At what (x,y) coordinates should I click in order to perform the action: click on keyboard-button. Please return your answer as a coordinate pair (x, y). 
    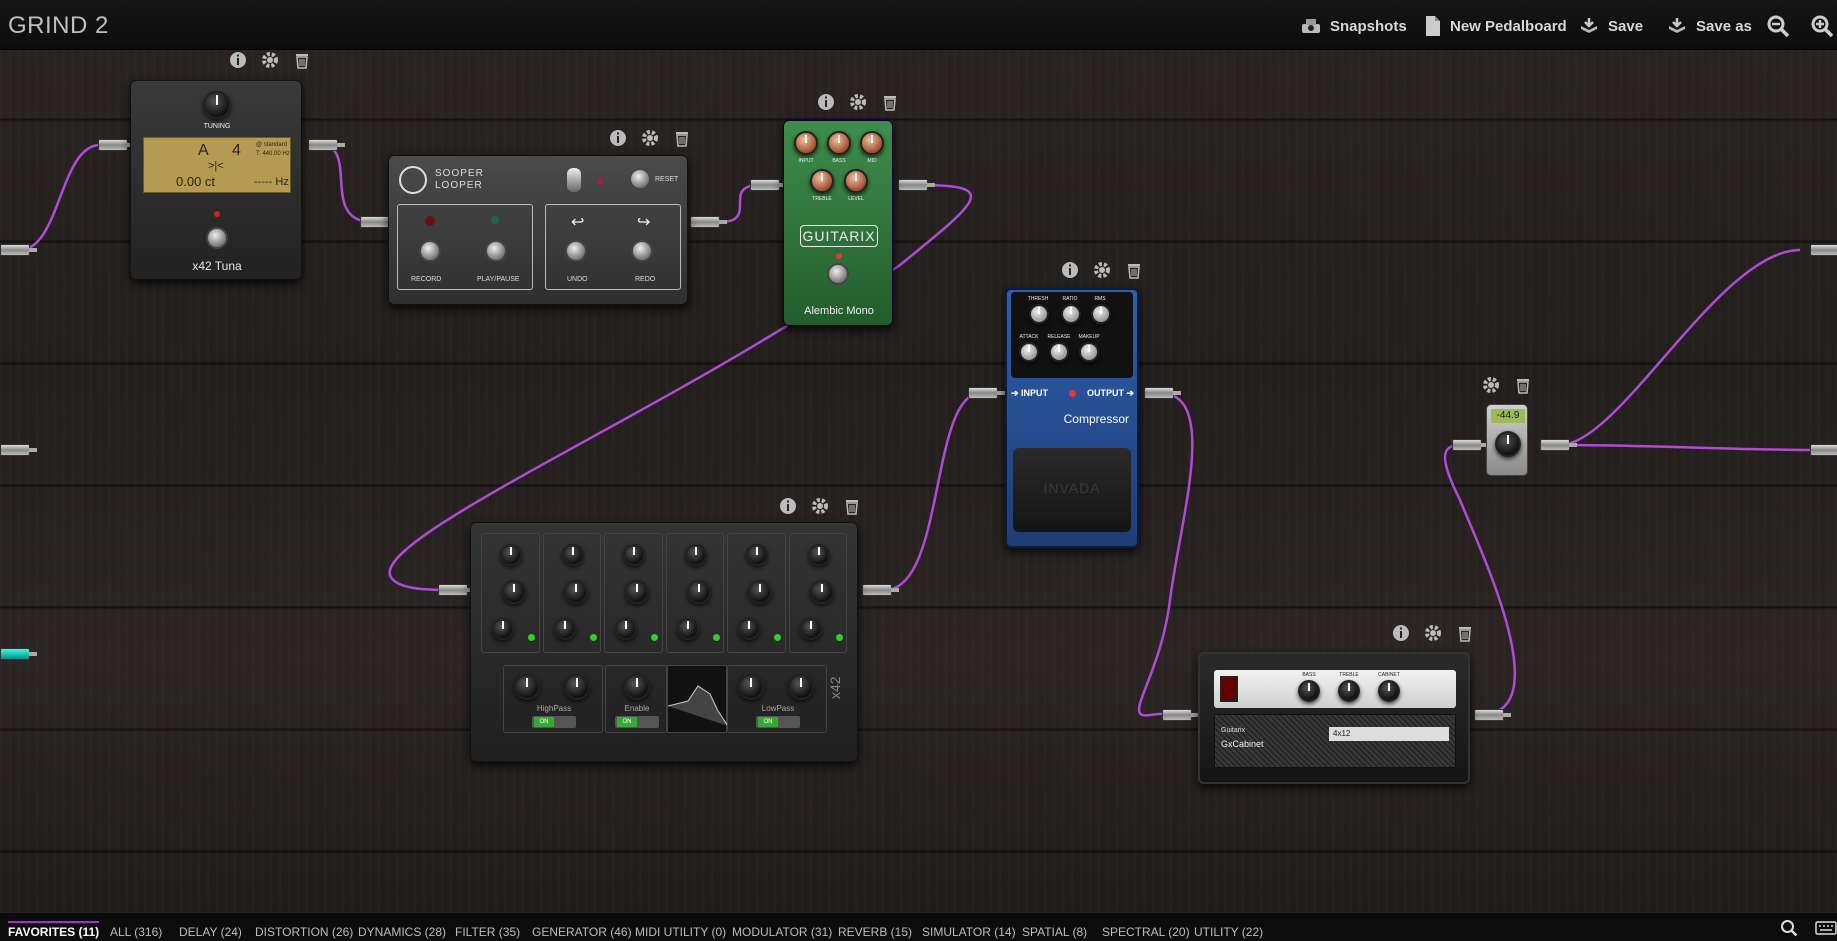
    Looking at the image, I should click on (1826, 930).